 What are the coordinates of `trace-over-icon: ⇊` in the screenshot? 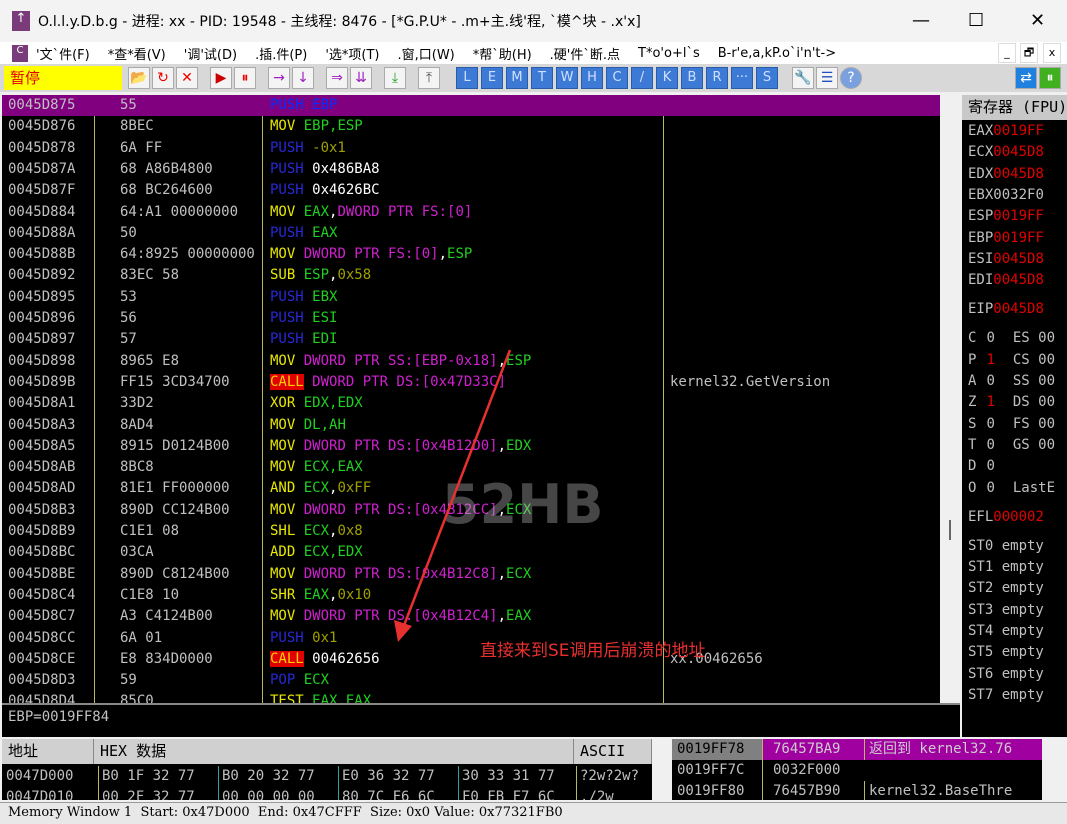 It's located at (361, 78).